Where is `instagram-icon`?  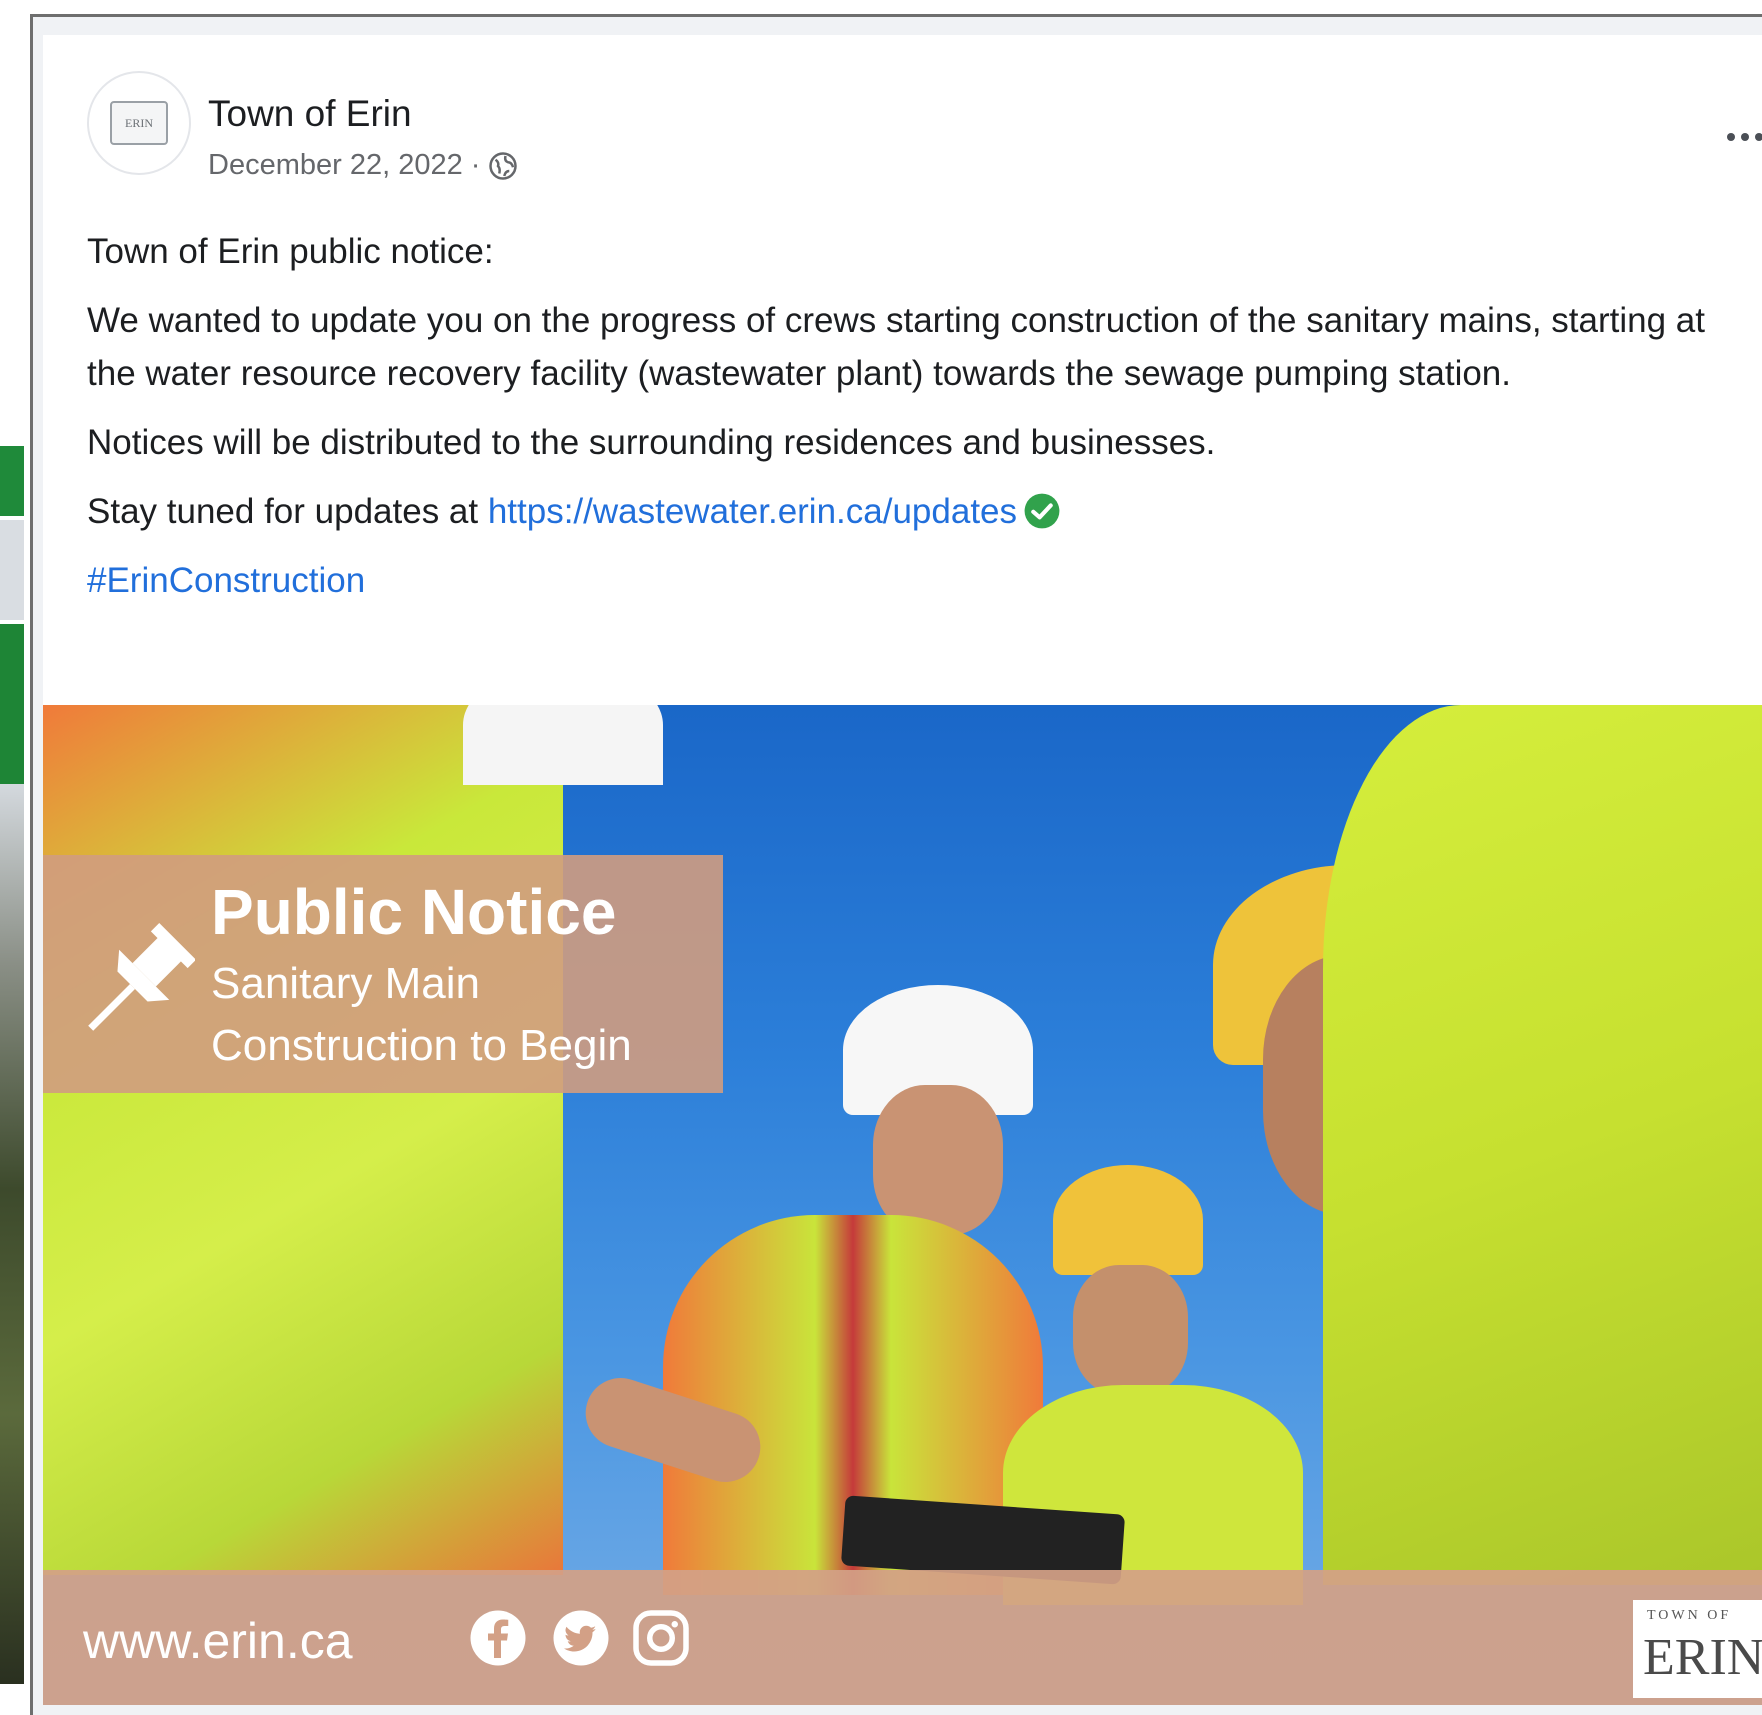
instagram-icon is located at coordinates (661, 1638).